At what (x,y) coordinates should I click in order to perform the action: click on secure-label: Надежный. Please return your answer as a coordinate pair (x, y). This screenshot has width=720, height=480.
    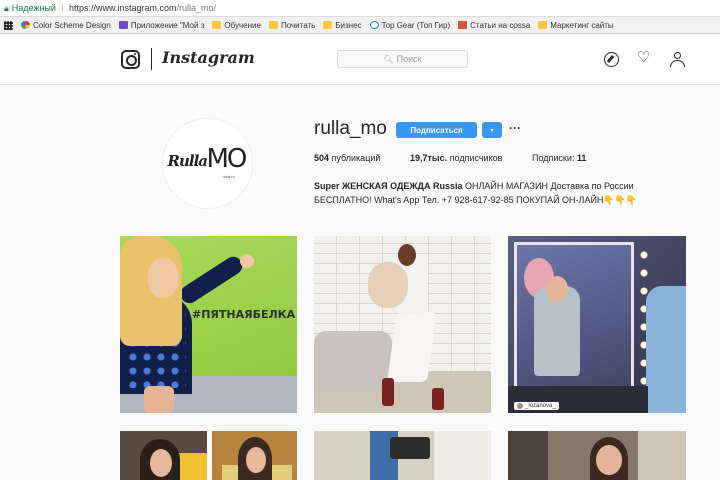
    Looking at the image, I should click on (33, 8).